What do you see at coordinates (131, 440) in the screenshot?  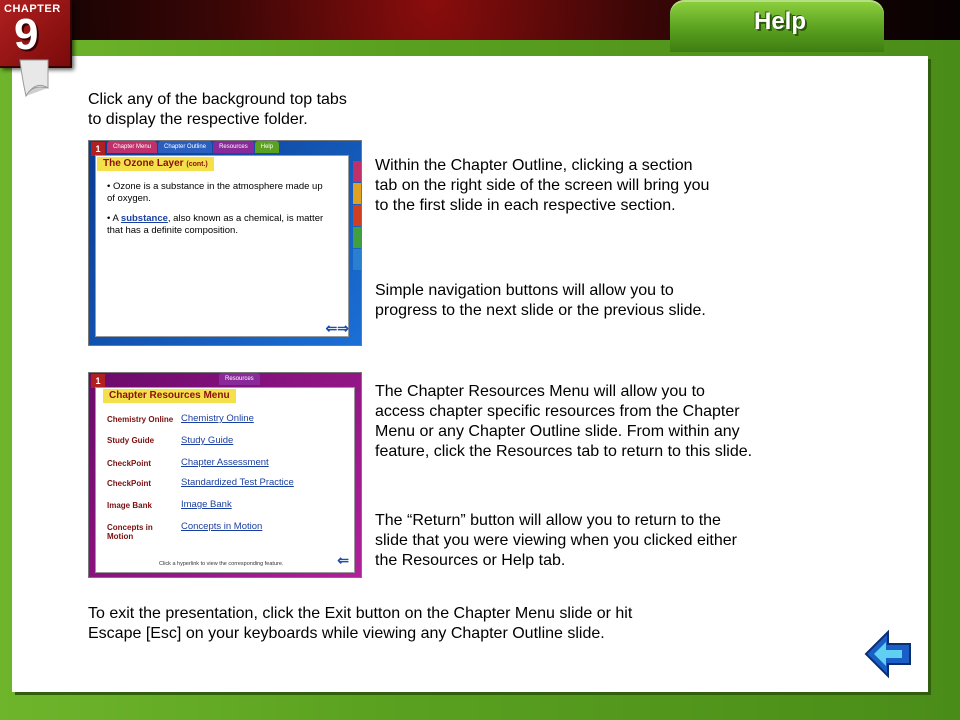 I see `thumb-logo-study-guide: Study Guide` at bounding box center [131, 440].